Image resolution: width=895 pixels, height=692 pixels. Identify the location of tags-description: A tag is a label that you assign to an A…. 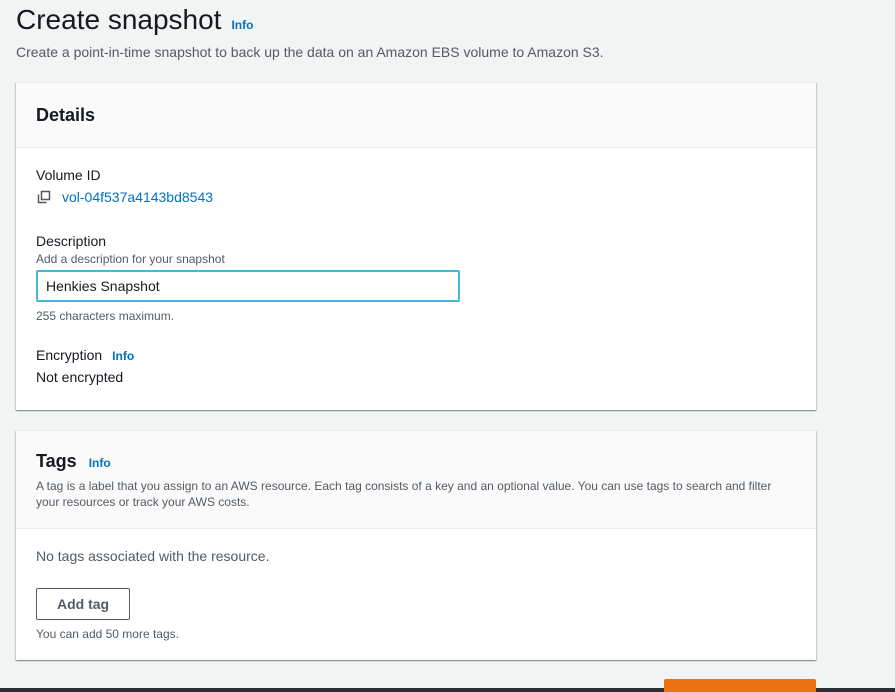
(404, 494).